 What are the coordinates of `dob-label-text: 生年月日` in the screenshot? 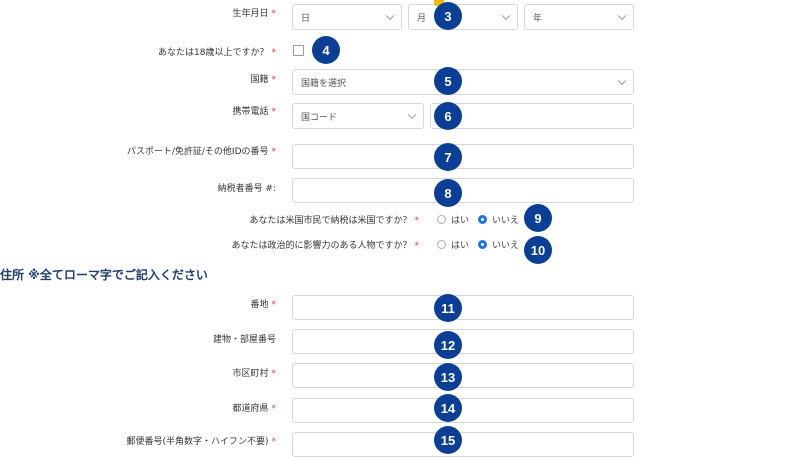 It's located at (250, 14).